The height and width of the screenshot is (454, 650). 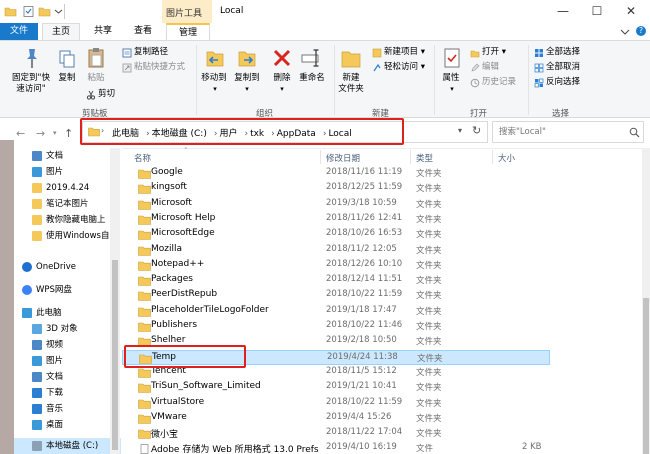 What do you see at coordinates (67, 220) in the screenshot?
I see `nav-item: 教你隐藏电脑上📌` at bounding box center [67, 220].